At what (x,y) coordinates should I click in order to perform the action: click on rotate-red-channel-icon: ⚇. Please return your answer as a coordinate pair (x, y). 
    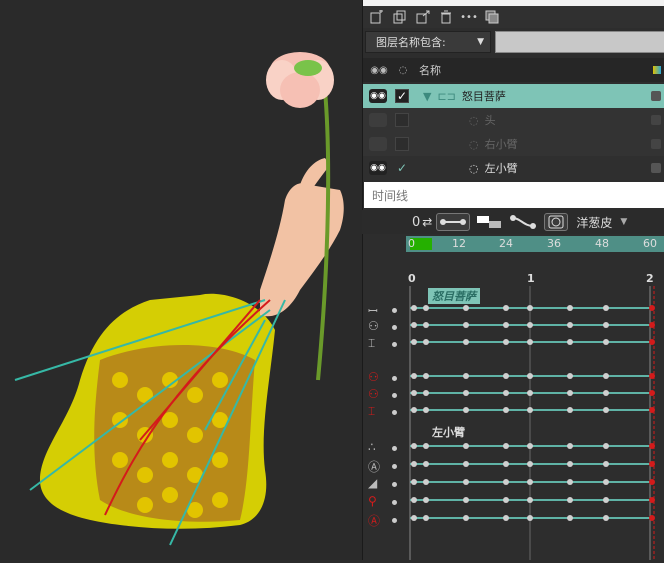
    Looking at the image, I should click on (373, 394).